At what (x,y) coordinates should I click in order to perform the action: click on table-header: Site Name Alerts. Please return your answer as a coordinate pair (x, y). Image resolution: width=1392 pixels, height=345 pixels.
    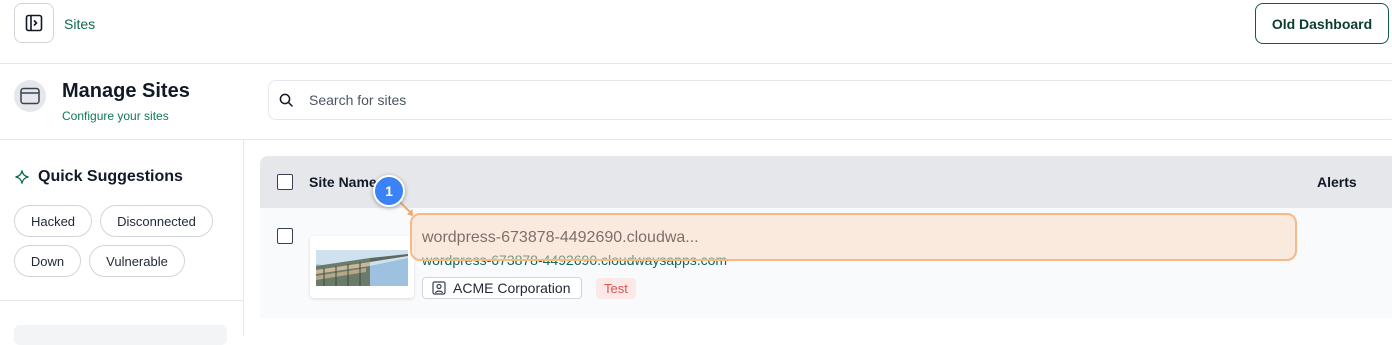
    Looking at the image, I should click on (826, 182).